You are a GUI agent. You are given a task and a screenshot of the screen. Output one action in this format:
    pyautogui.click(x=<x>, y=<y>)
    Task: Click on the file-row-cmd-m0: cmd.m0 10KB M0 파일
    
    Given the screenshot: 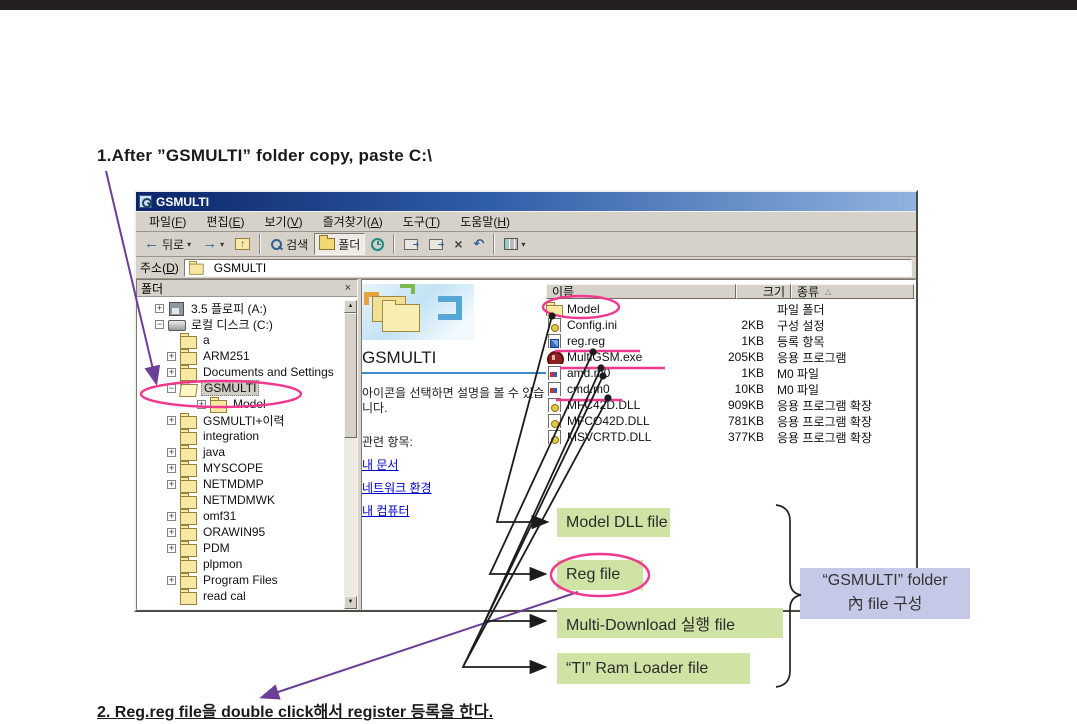 What is the action you would take?
    pyautogui.click(x=730, y=389)
    